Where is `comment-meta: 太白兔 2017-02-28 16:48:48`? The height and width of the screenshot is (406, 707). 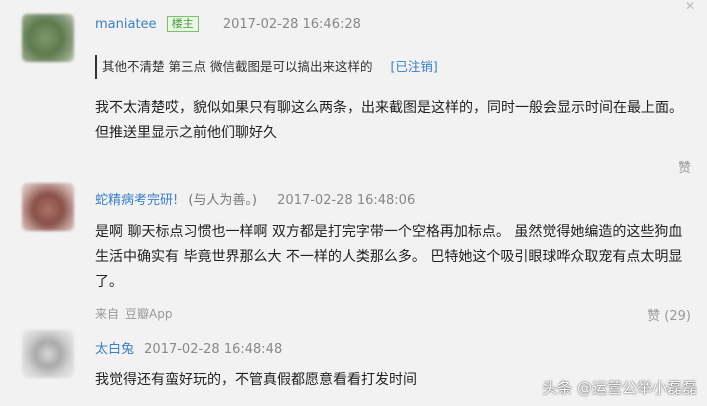
comment-meta: 太白兔 2017-02-28 16:48:48 is located at coordinates (188, 347).